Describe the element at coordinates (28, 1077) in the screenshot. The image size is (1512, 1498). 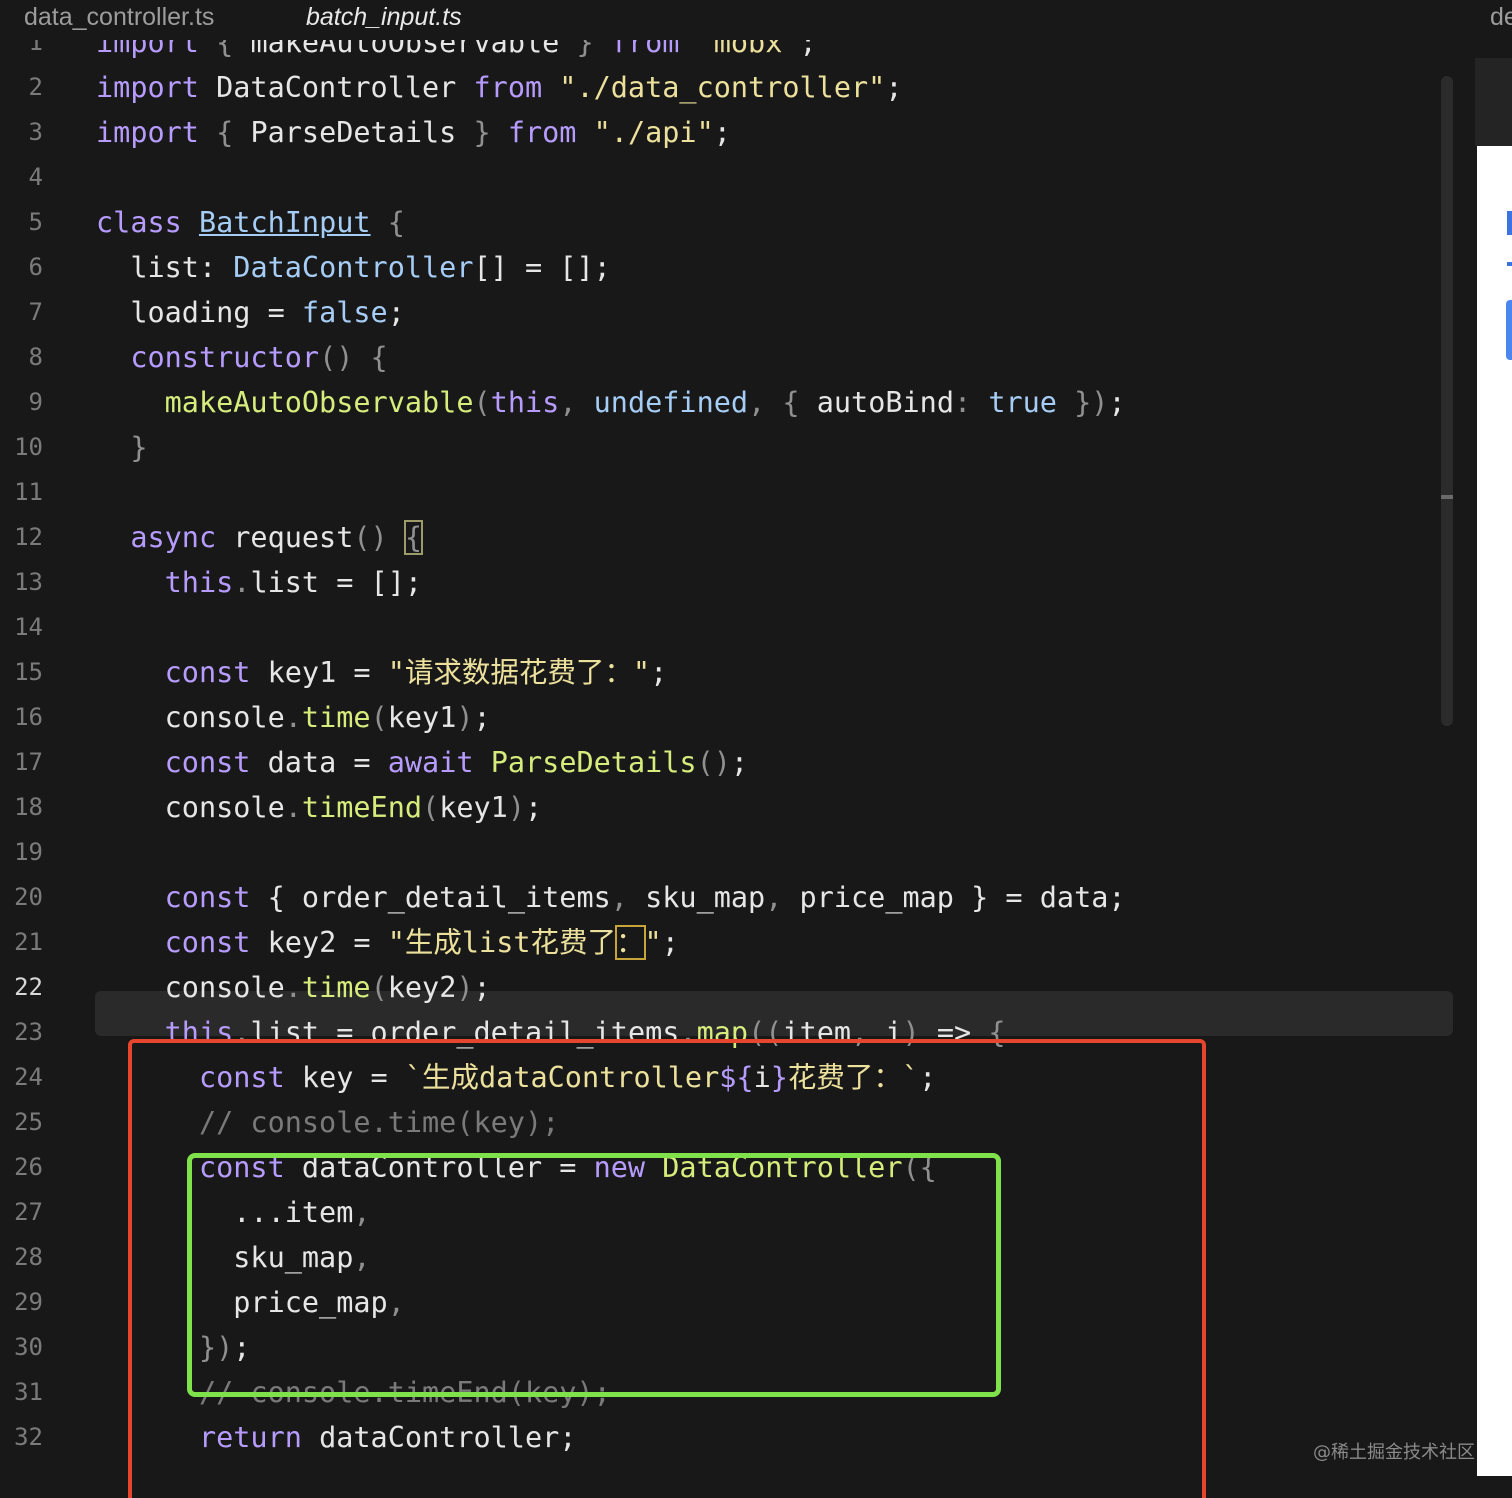
I see `line-number: 24` at that location.